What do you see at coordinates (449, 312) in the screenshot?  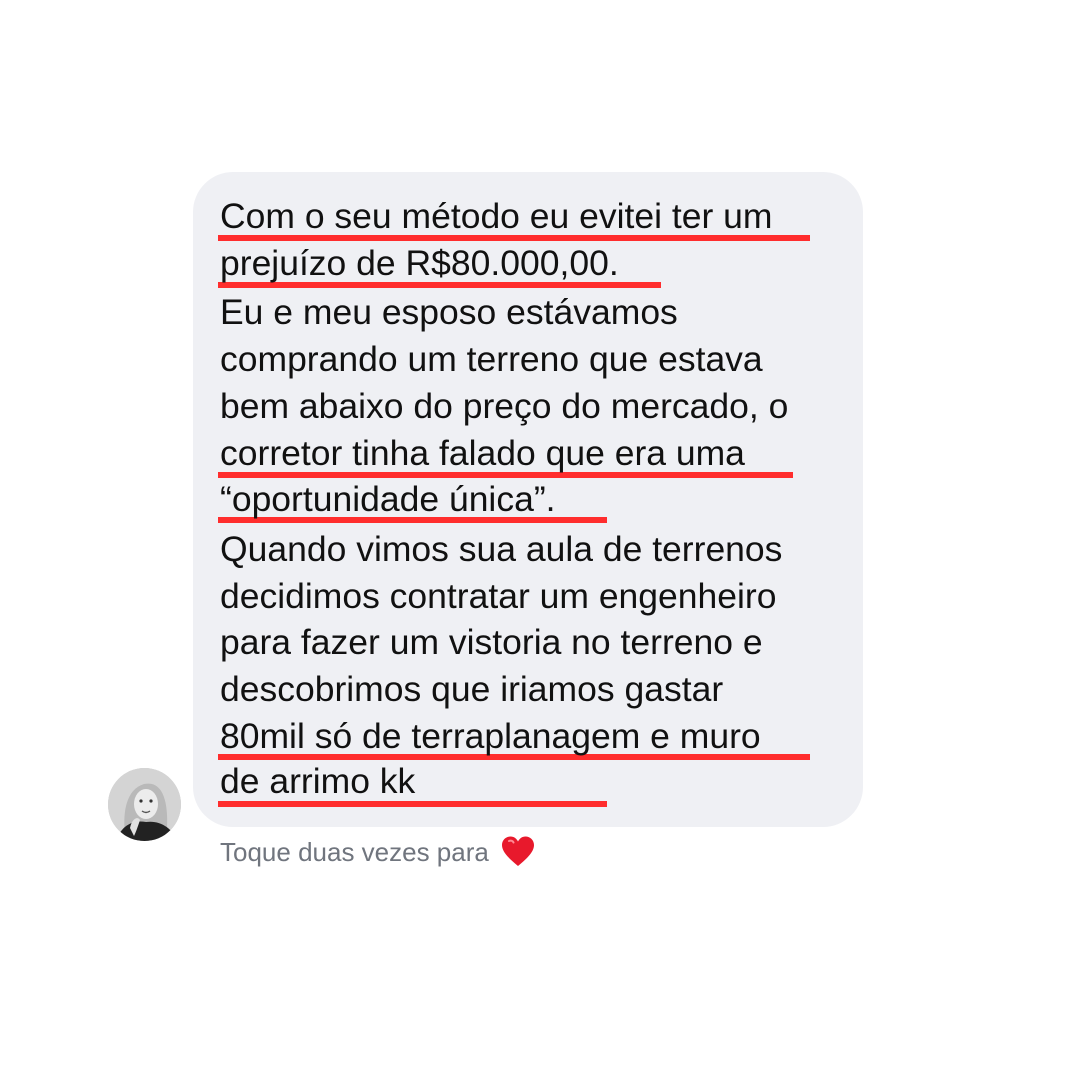 I see `message-line: Eu e meu esposo estávamos` at bounding box center [449, 312].